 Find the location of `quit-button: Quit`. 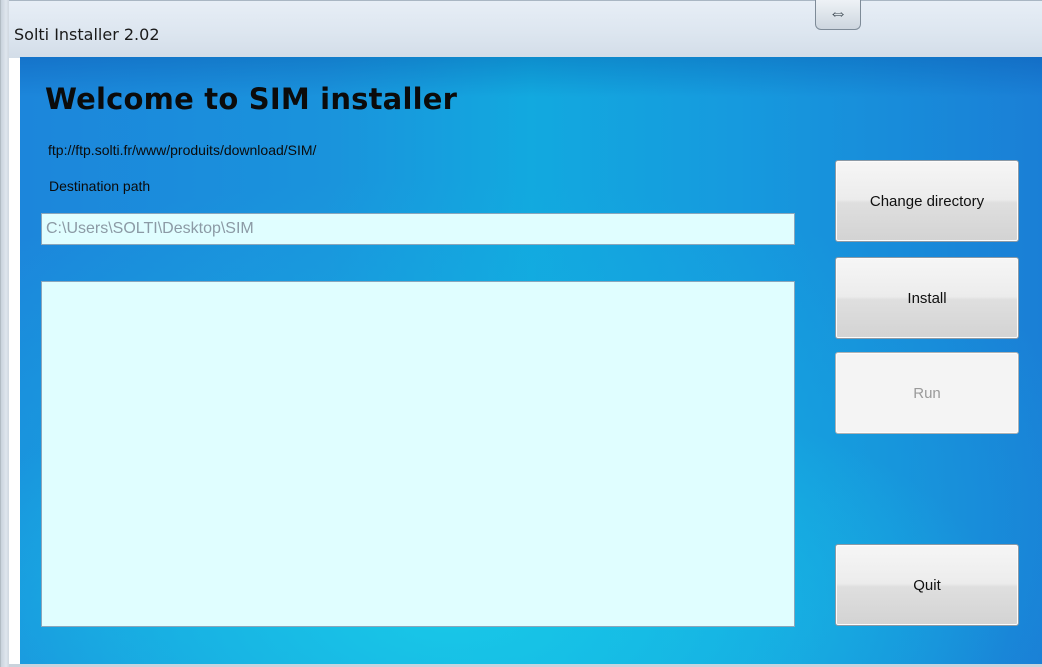

quit-button: Quit is located at coordinates (927, 585).